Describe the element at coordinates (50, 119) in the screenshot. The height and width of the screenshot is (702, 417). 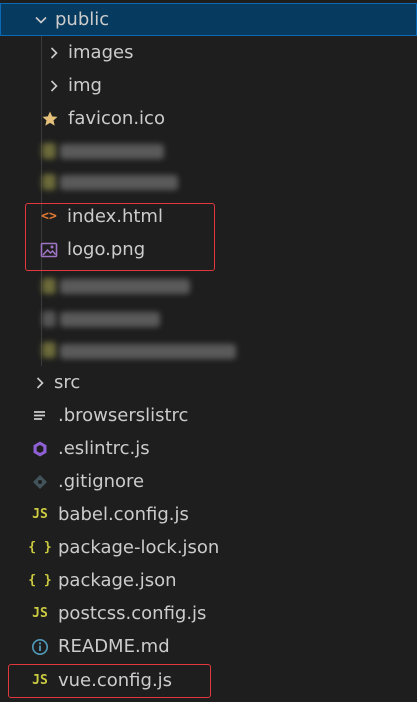
I see `star-icon` at that location.